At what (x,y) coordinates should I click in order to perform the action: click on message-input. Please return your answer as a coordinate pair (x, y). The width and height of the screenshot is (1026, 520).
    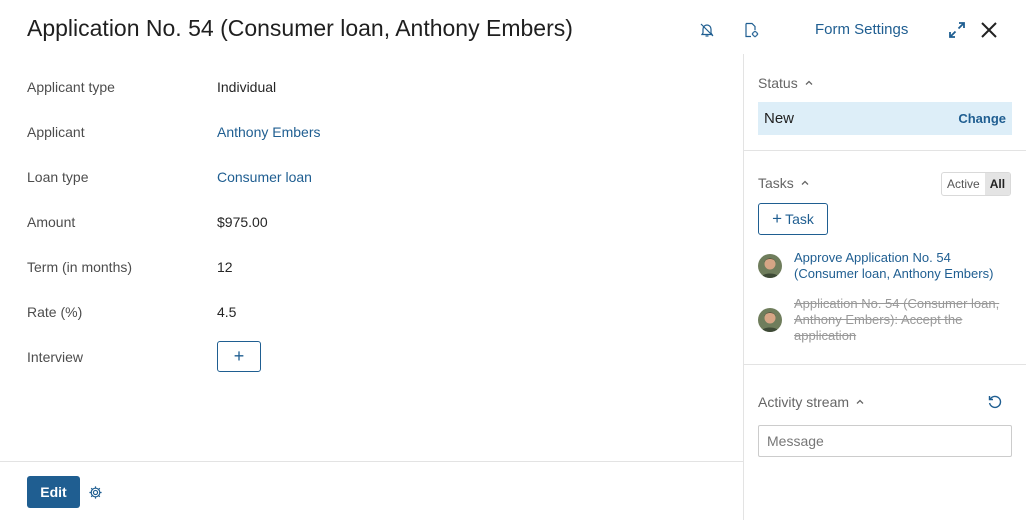
    Looking at the image, I should click on (885, 441).